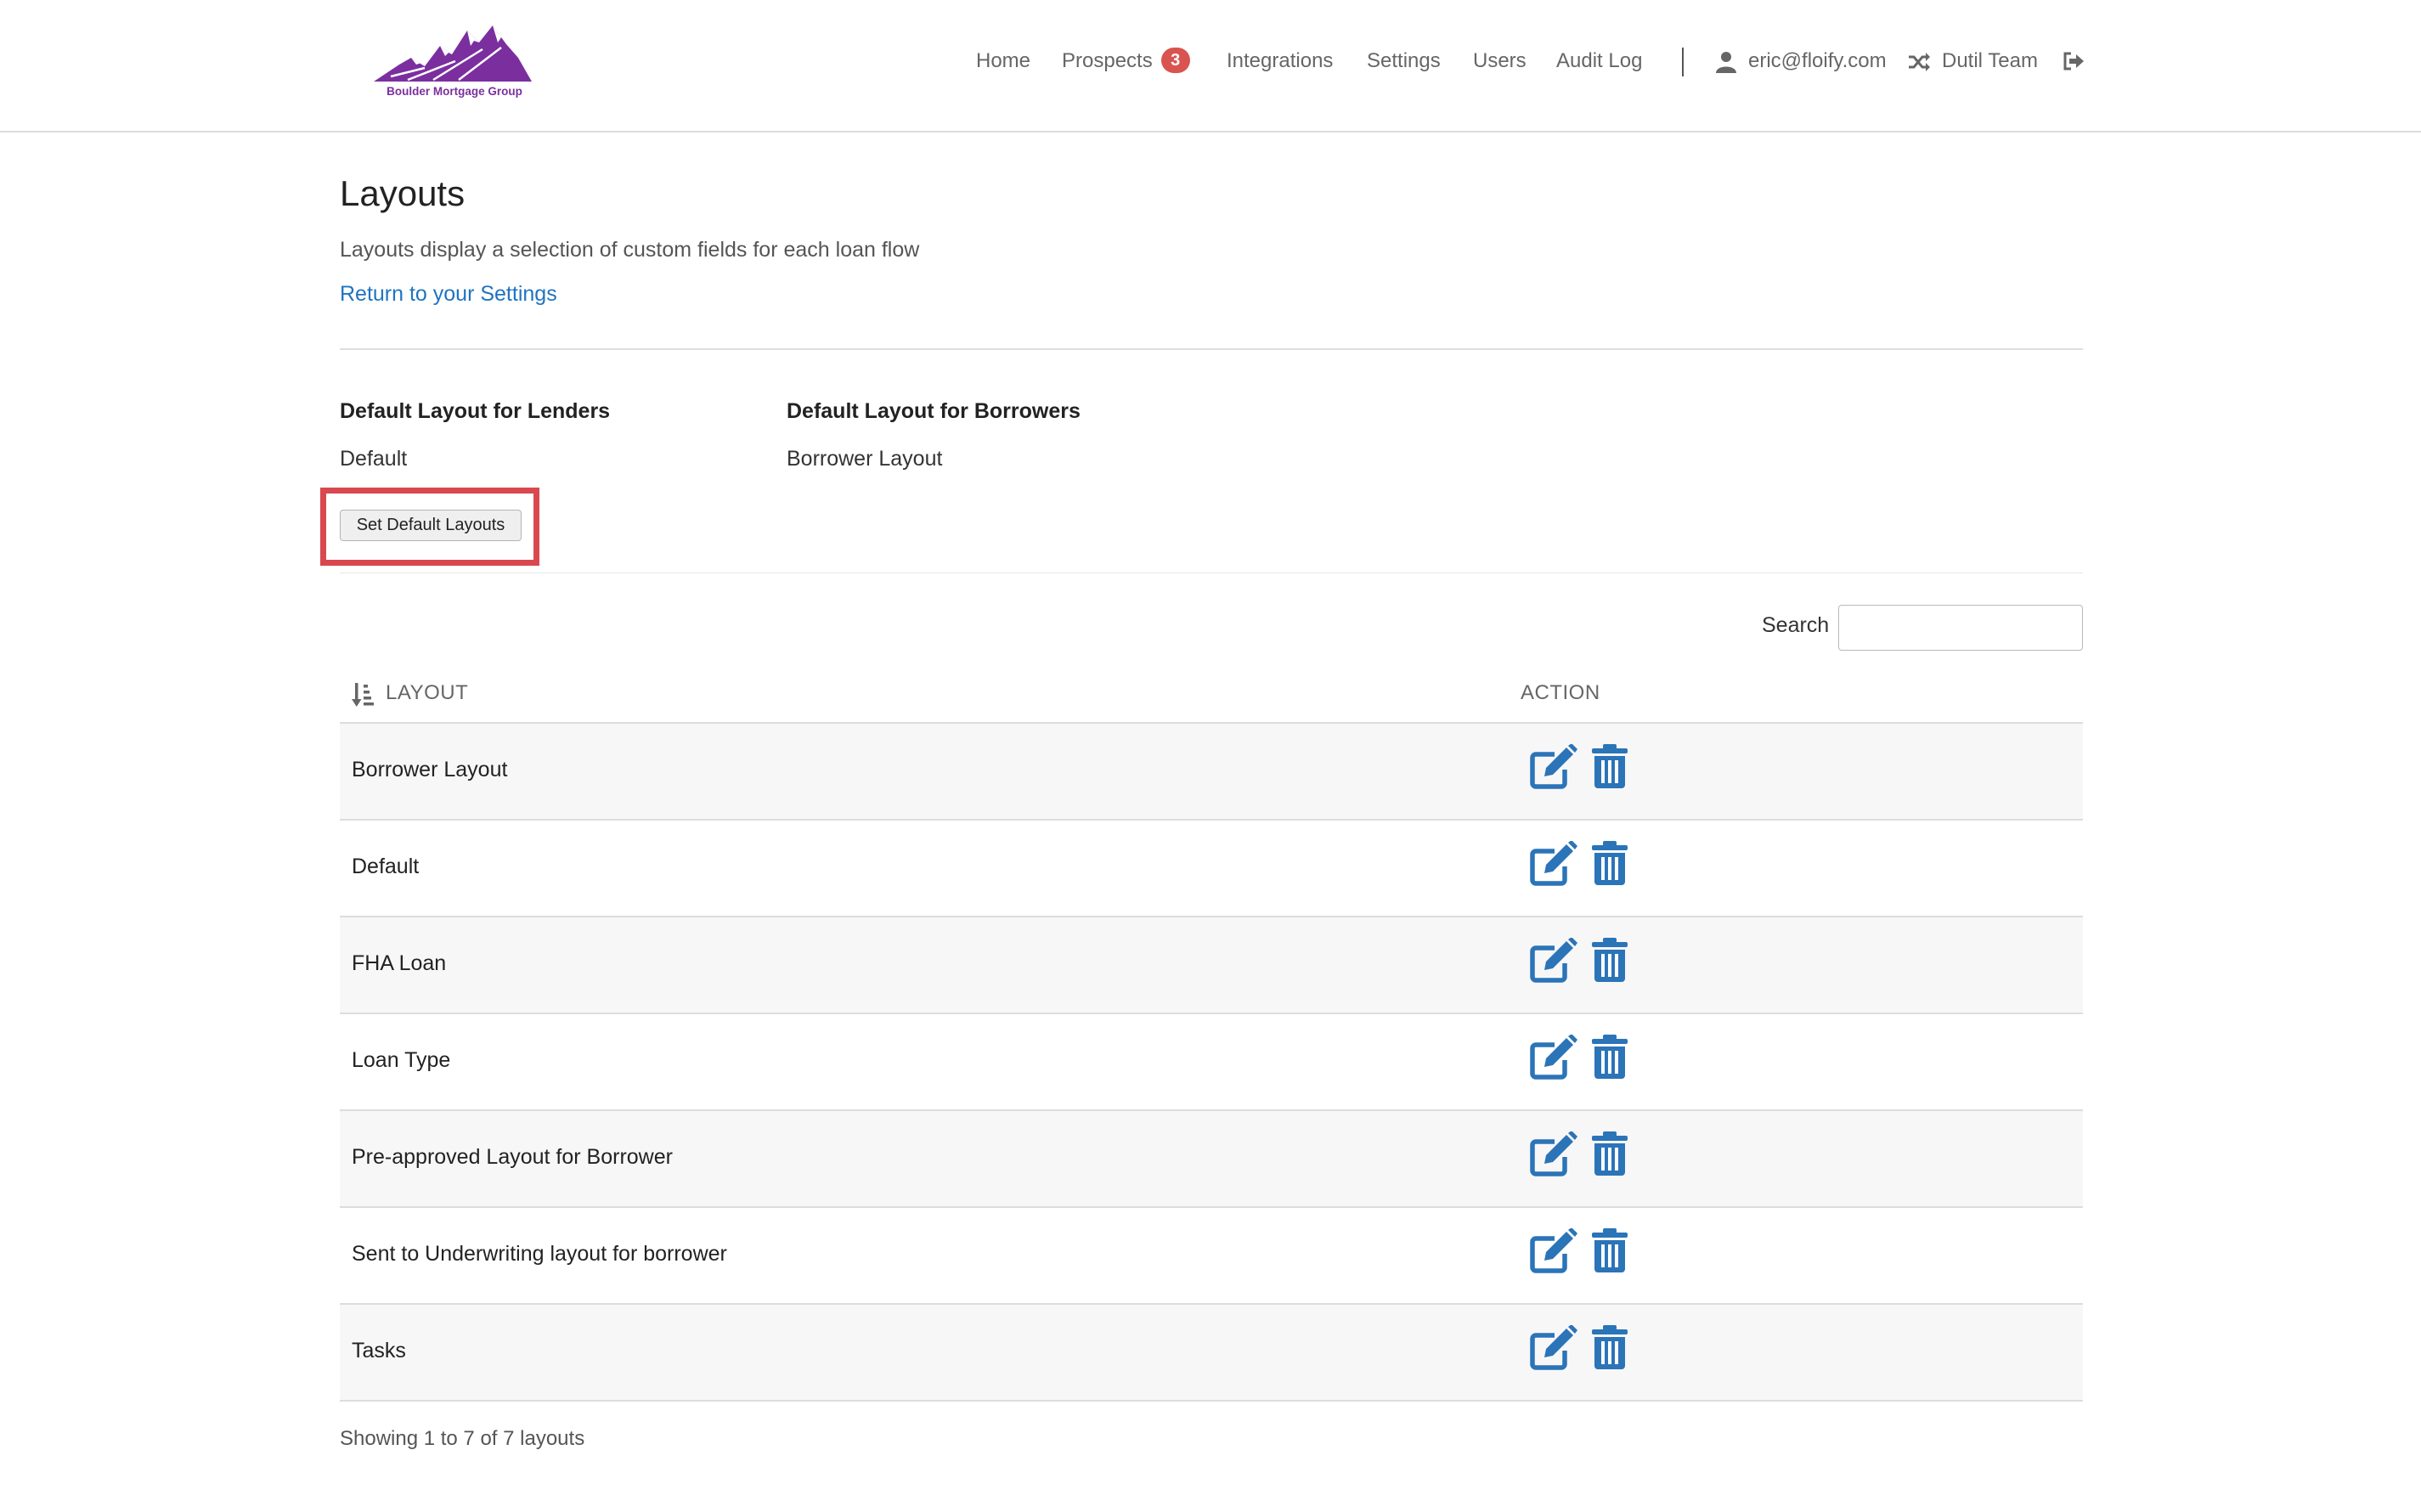 This screenshot has height=1512, width=2421. I want to click on lenders-default-value: Default, so click(374, 459).